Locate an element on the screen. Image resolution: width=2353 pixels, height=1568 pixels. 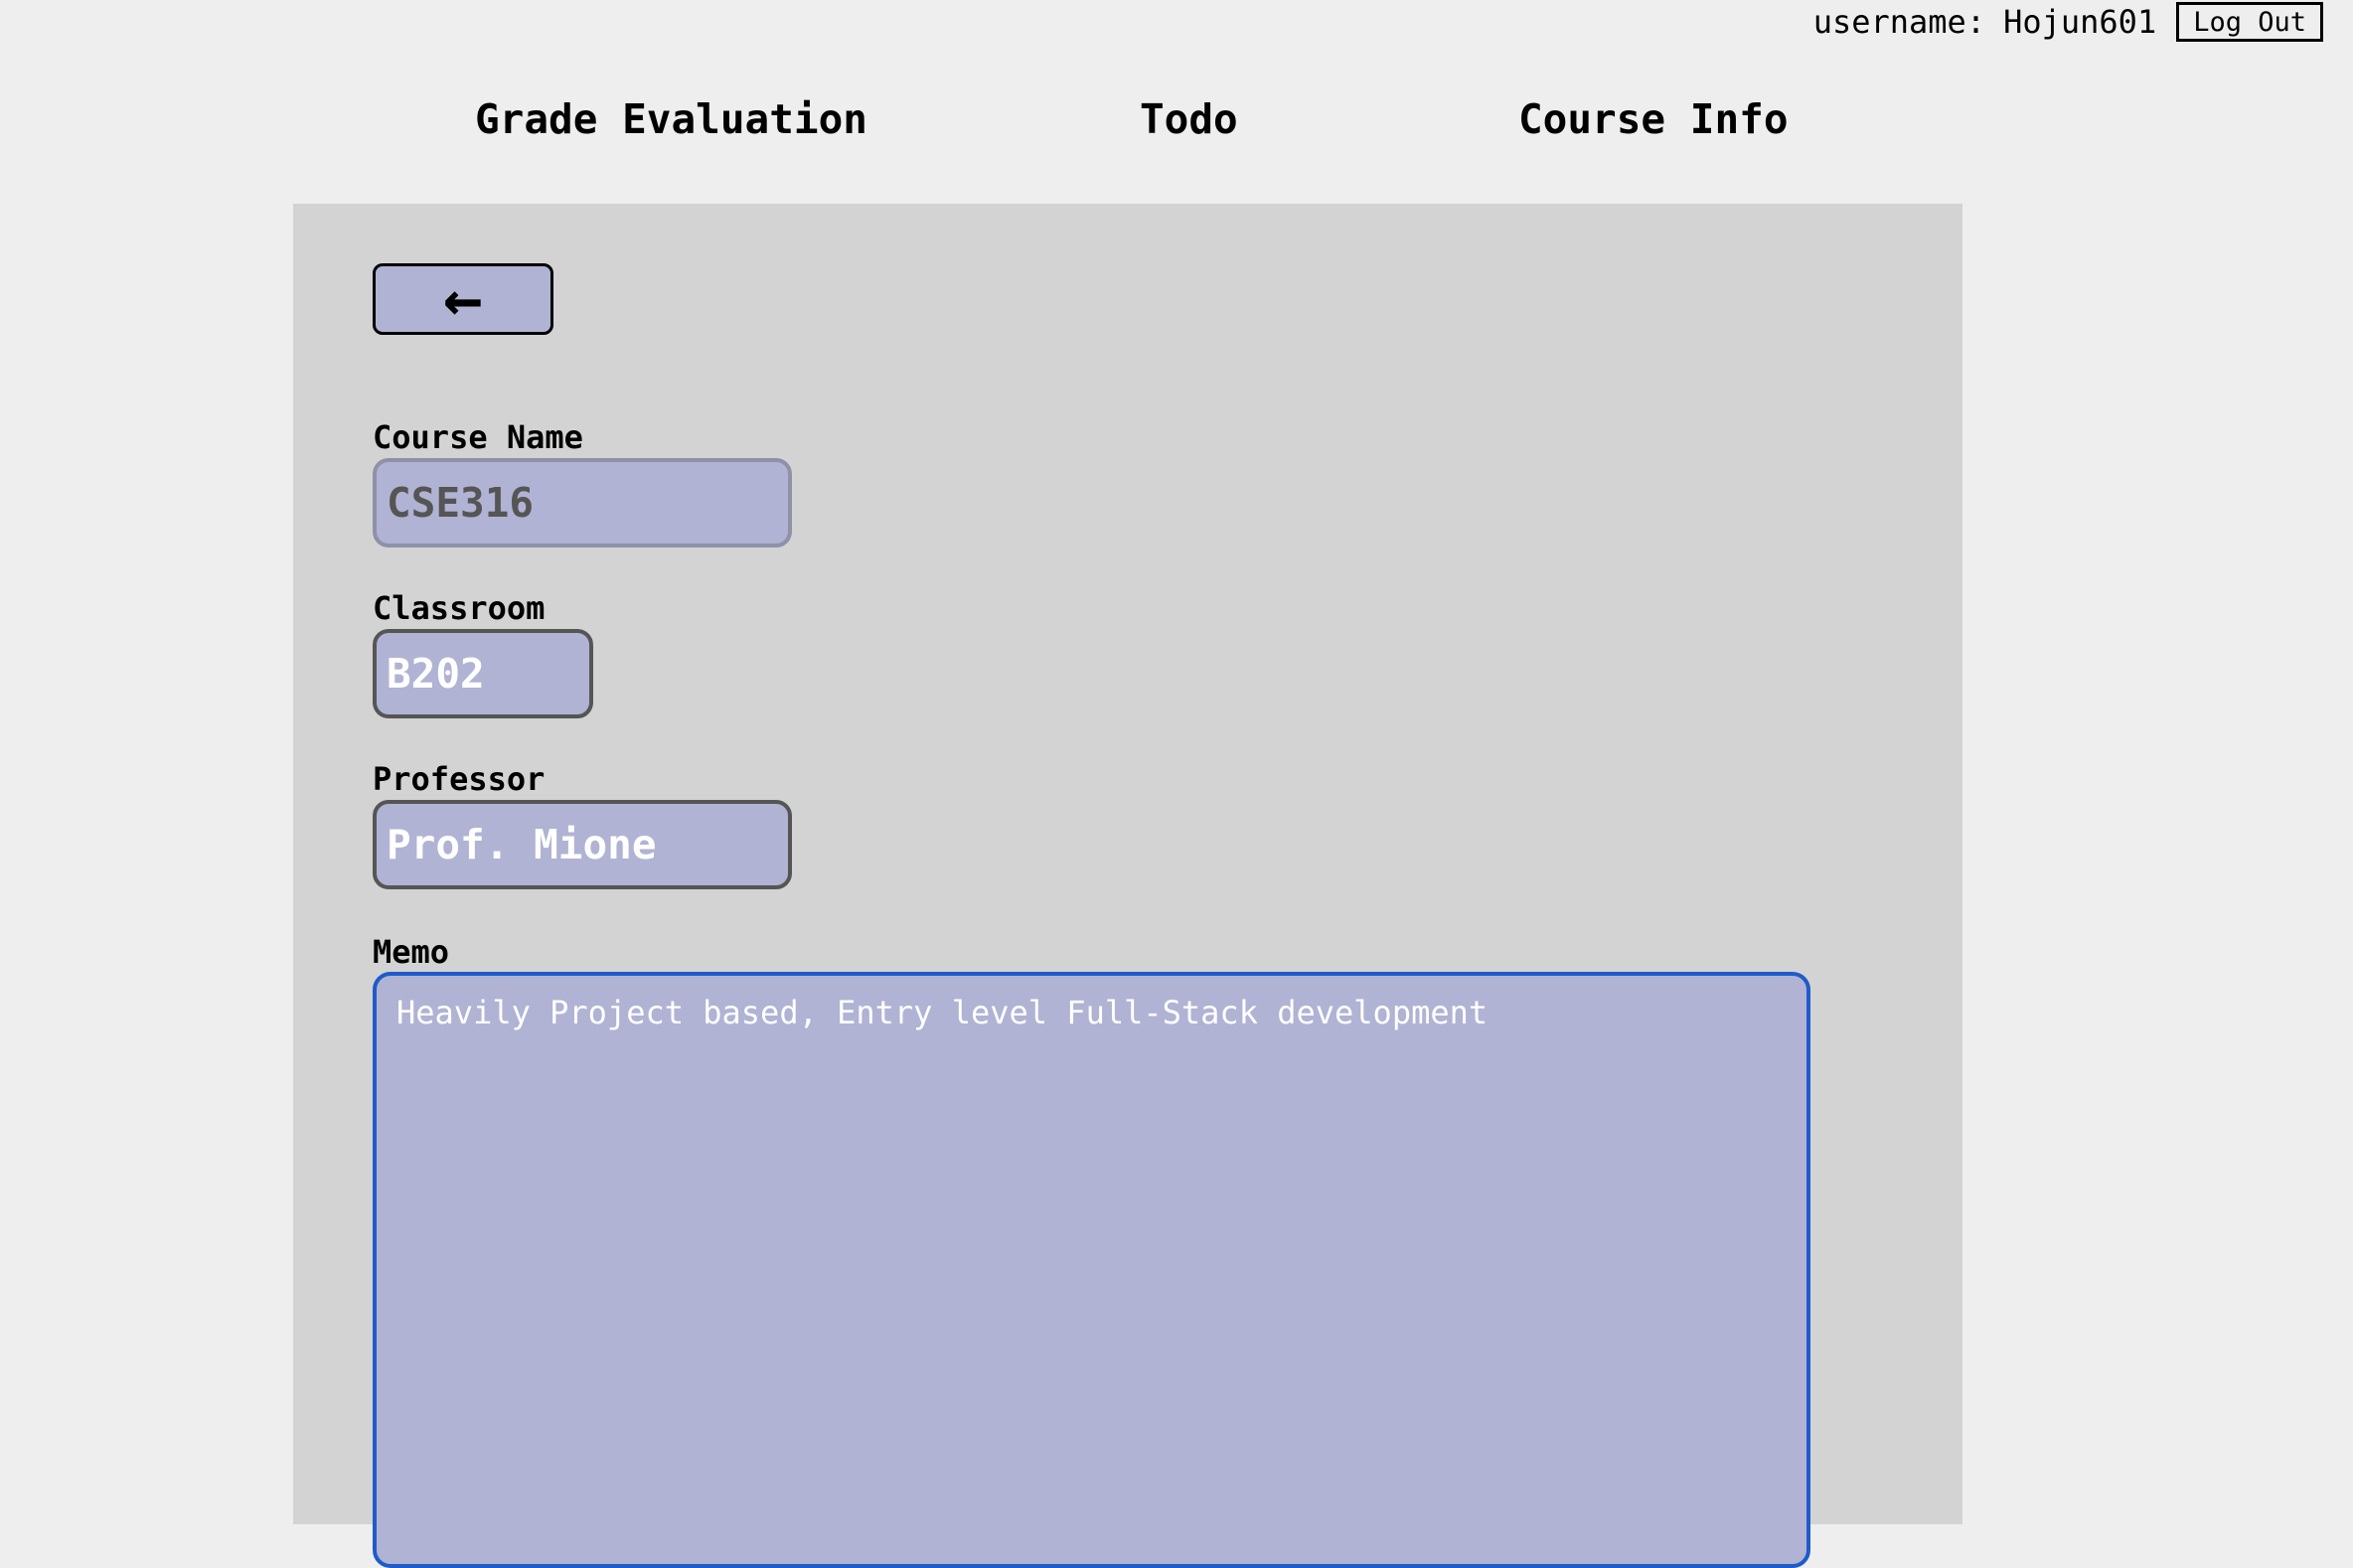
classroom-label: Classroom is located at coordinates (460, 608).